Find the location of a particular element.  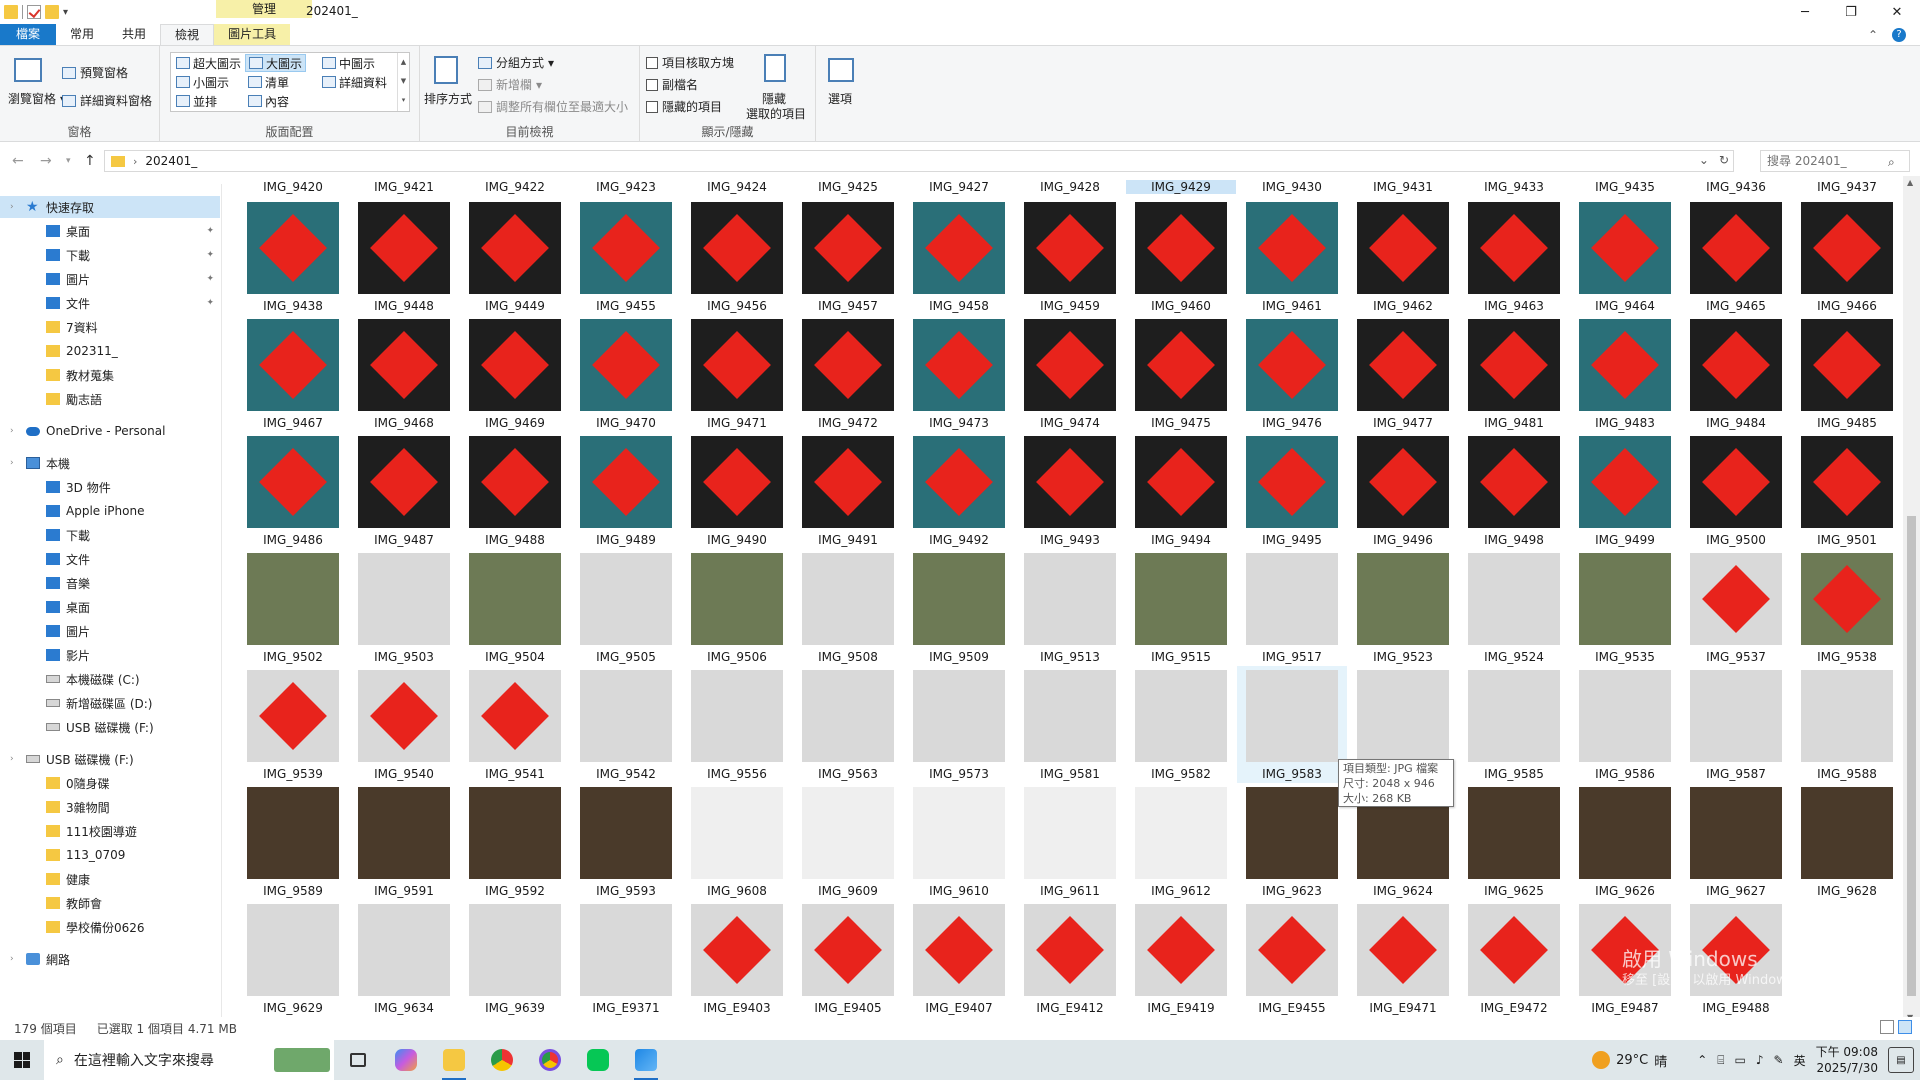

nav-usb-folder: 3雜物間 is located at coordinates (110, 807).